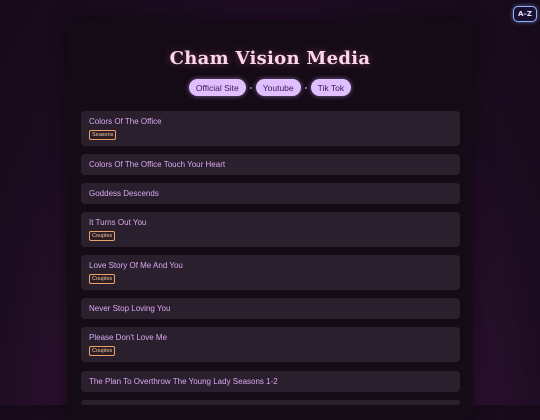 The height and width of the screenshot is (420, 540). Describe the element at coordinates (270, 308) in the screenshot. I see `list-item: Never Stop Loving You` at that location.